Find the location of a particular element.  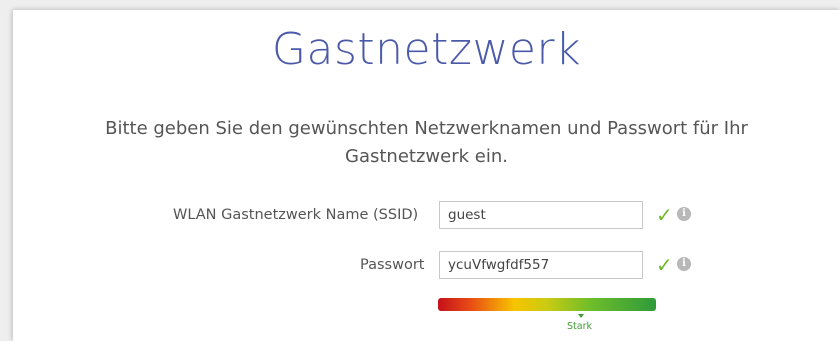

ssid-info-icon: i is located at coordinates (684, 214).